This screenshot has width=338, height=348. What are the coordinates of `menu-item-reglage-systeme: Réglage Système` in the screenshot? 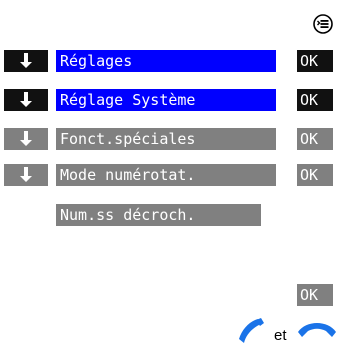 It's located at (166, 100).